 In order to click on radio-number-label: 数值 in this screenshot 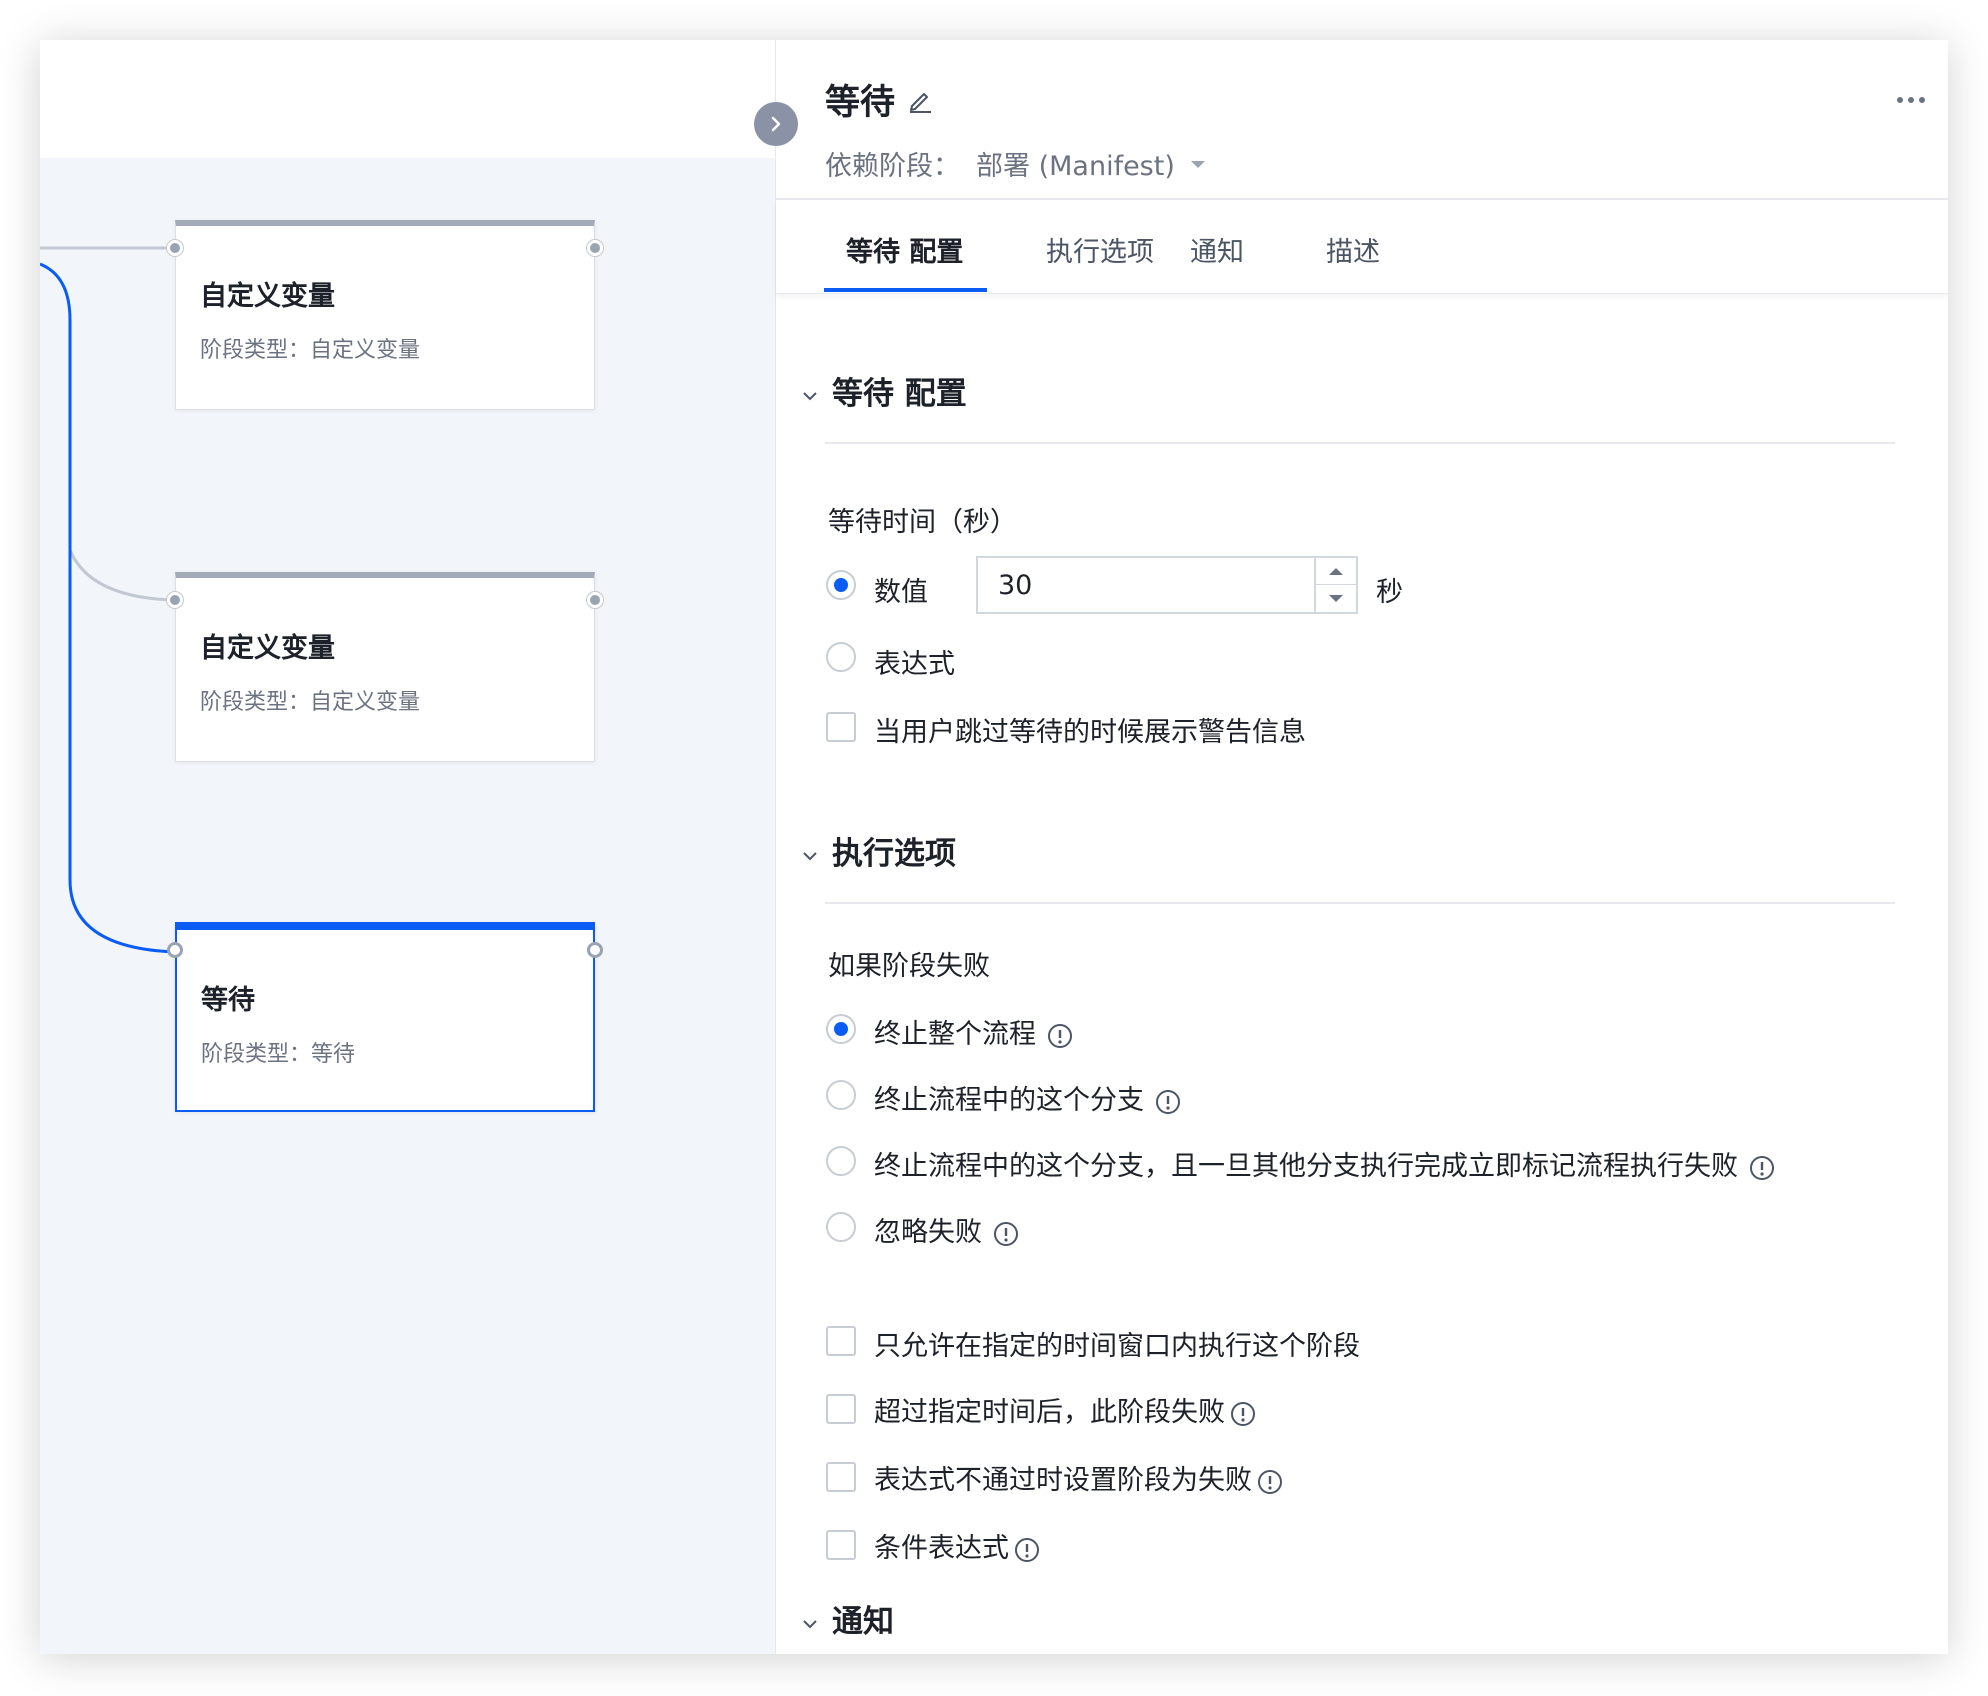, I will do `click(901, 592)`.